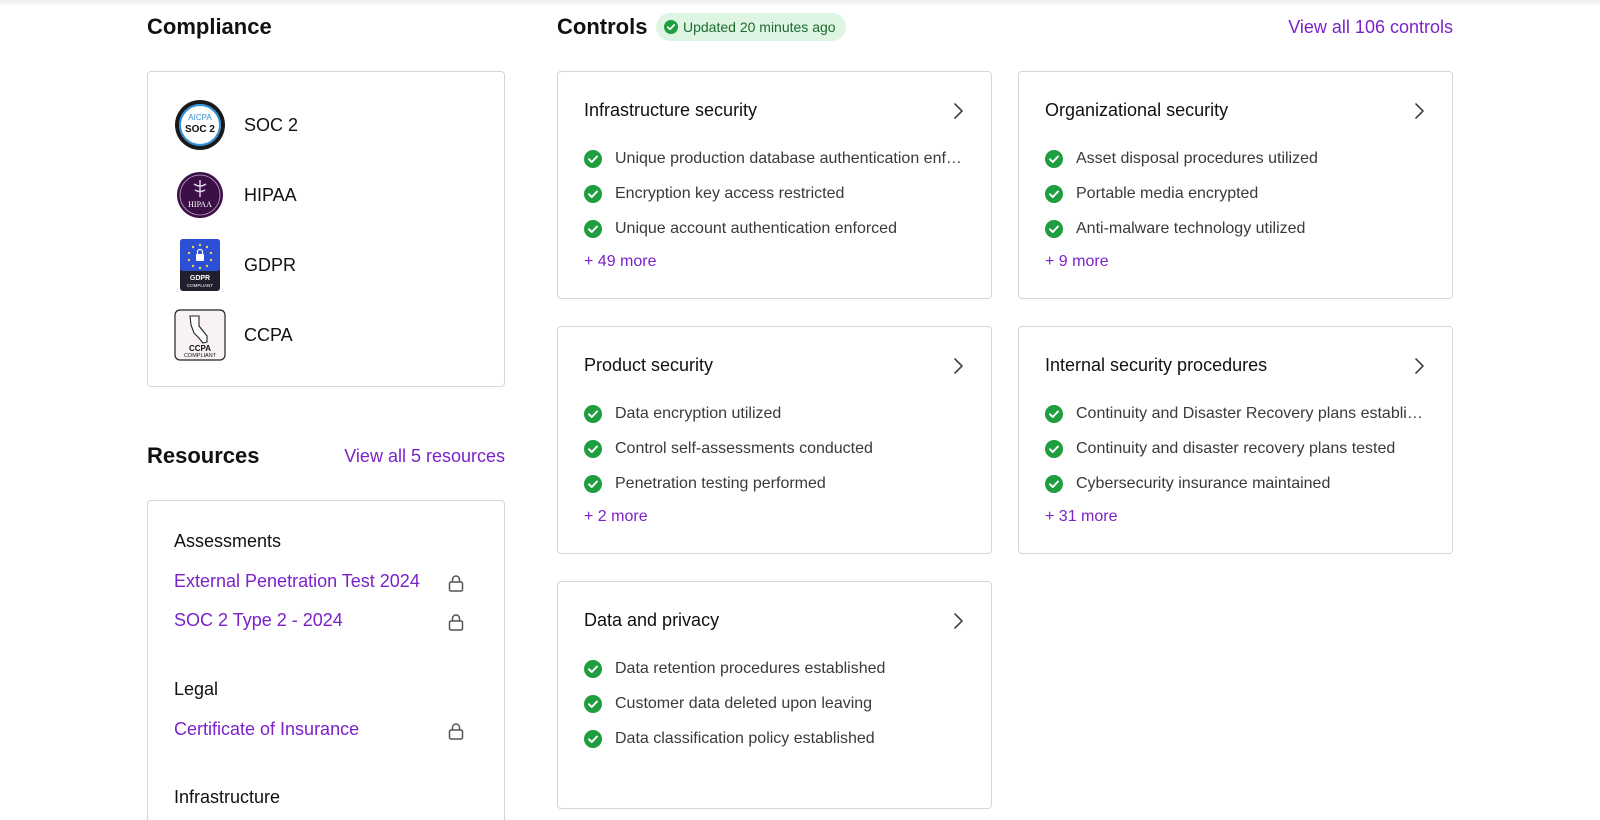 This screenshot has width=1600, height=820. I want to click on control-item-label: Cybersecurity insurance maintained, so click(1203, 483).